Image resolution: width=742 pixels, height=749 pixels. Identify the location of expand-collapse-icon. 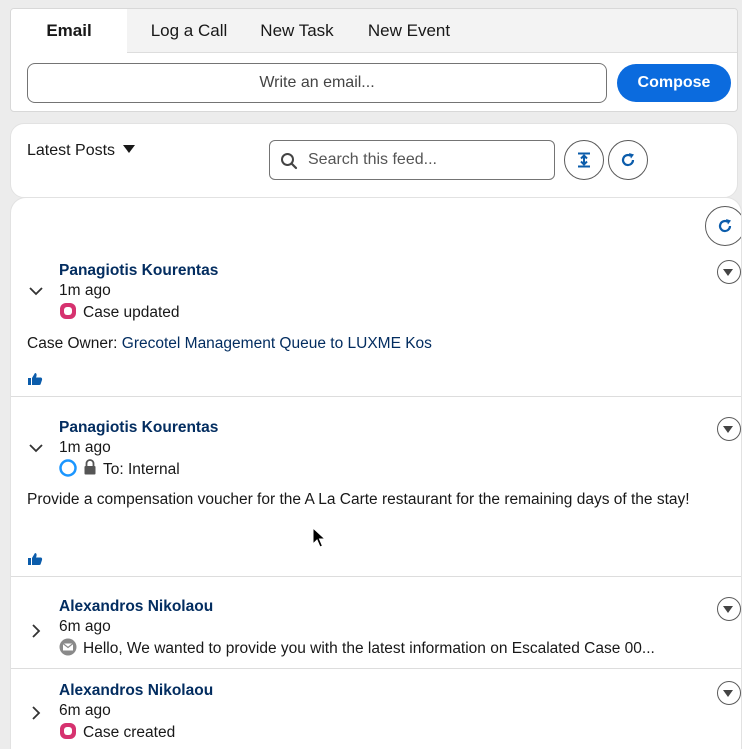
(584, 160).